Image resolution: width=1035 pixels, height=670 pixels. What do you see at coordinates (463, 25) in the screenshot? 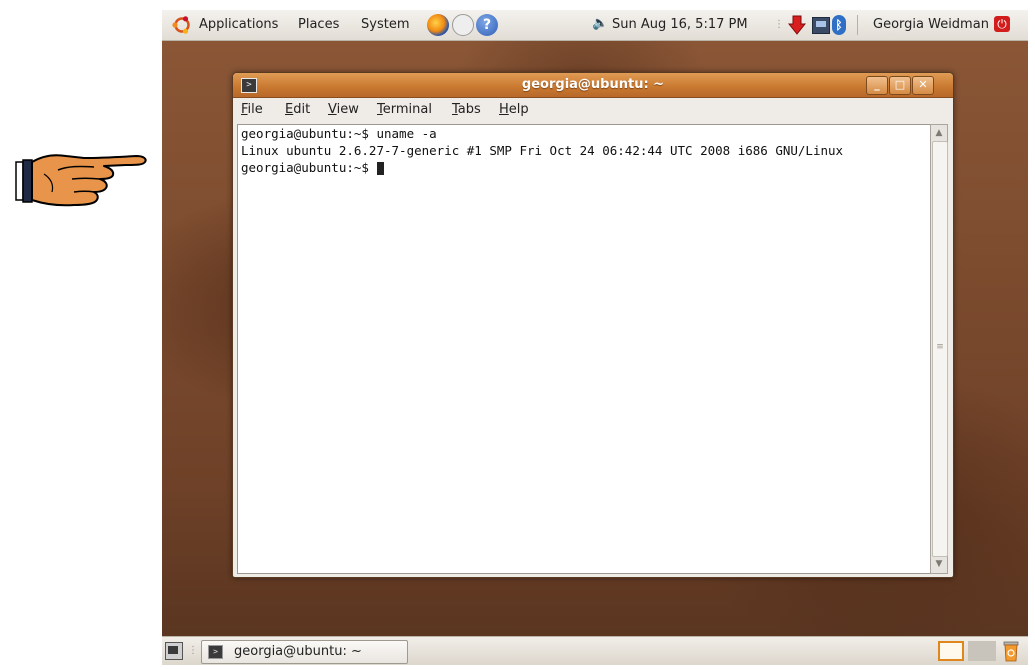
I see `mail-icon` at bounding box center [463, 25].